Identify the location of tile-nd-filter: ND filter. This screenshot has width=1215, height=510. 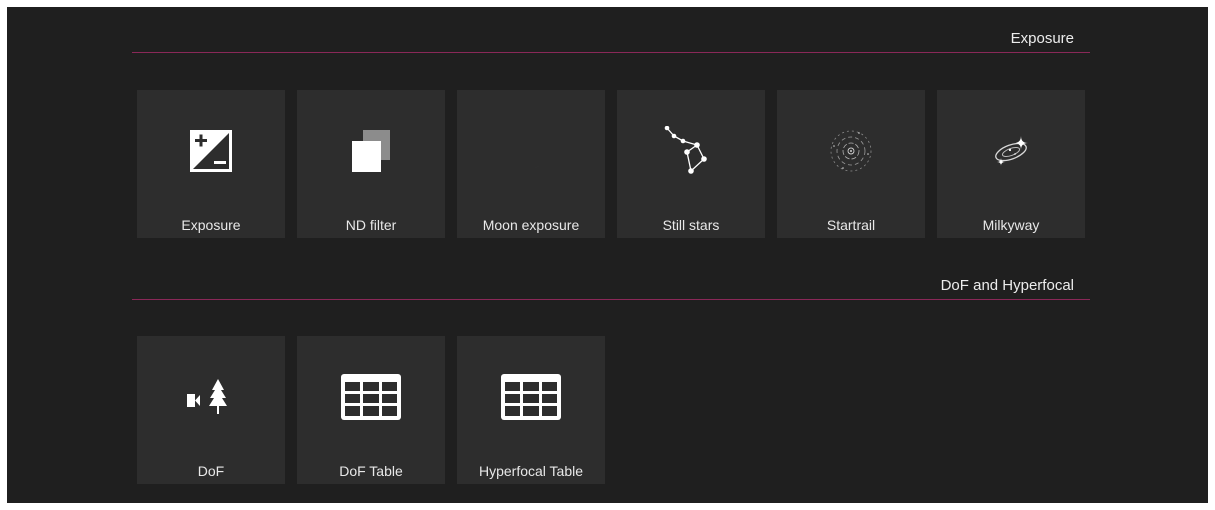
(371, 164).